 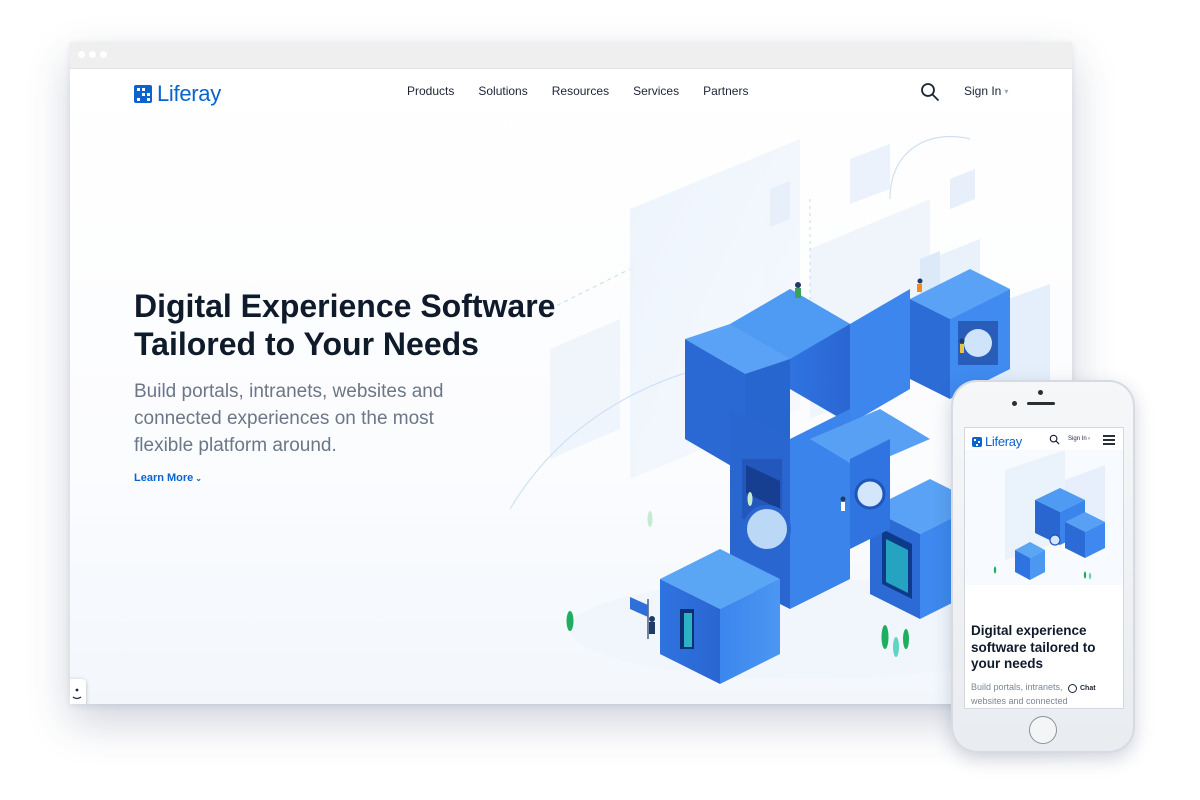 I want to click on hero-subtitle-line: Build portals, intranets, websites and, so click(x=289, y=391).